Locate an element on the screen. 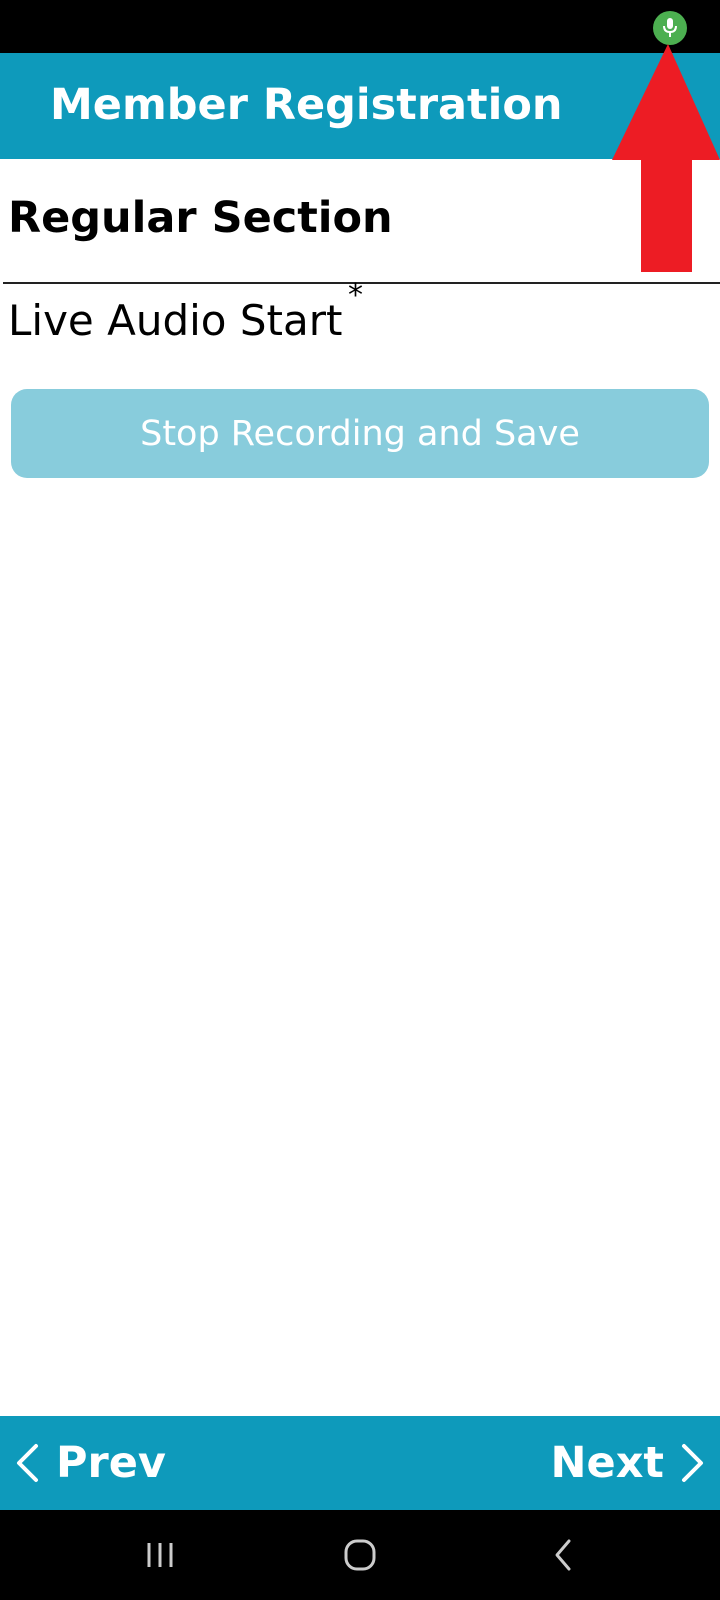 Image resolution: width=720 pixels, height=1600 pixels. nav-footer: Prev Next is located at coordinates (360, 1463).